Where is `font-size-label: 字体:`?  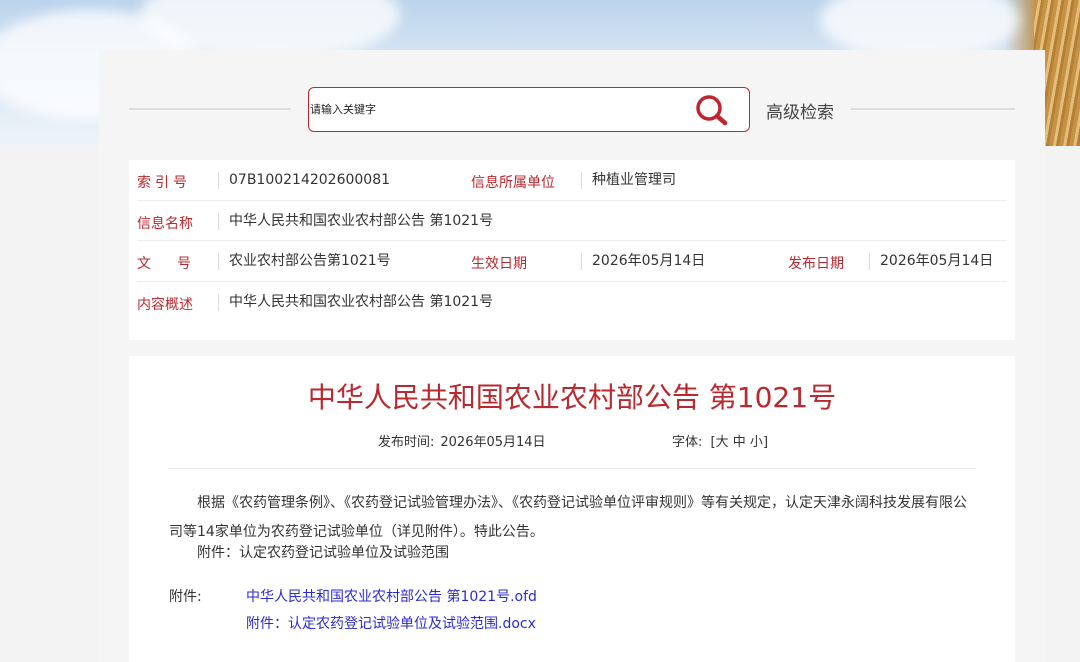 font-size-label: 字体: is located at coordinates (687, 442).